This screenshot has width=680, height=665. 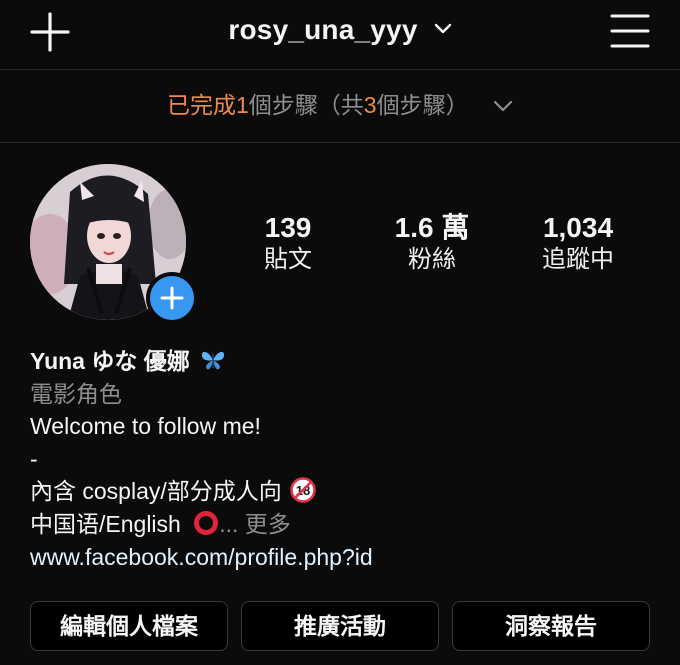 I want to click on following-count: 1,034, so click(x=578, y=227).